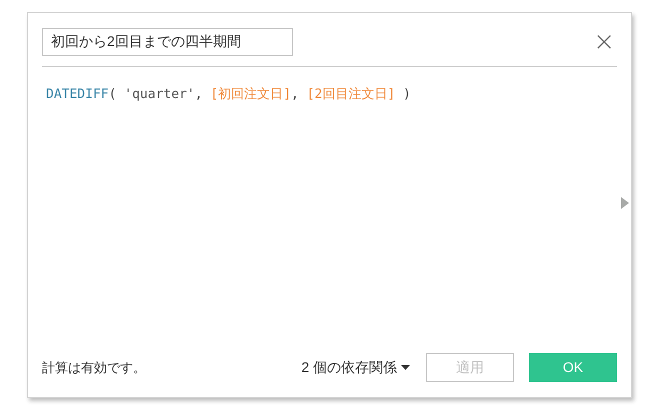 This screenshot has height=415, width=661. I want to click on formula-text: DATEDIFF( 'quarter', [初回注文日], [2回目注文日] ), so click(228, 94).